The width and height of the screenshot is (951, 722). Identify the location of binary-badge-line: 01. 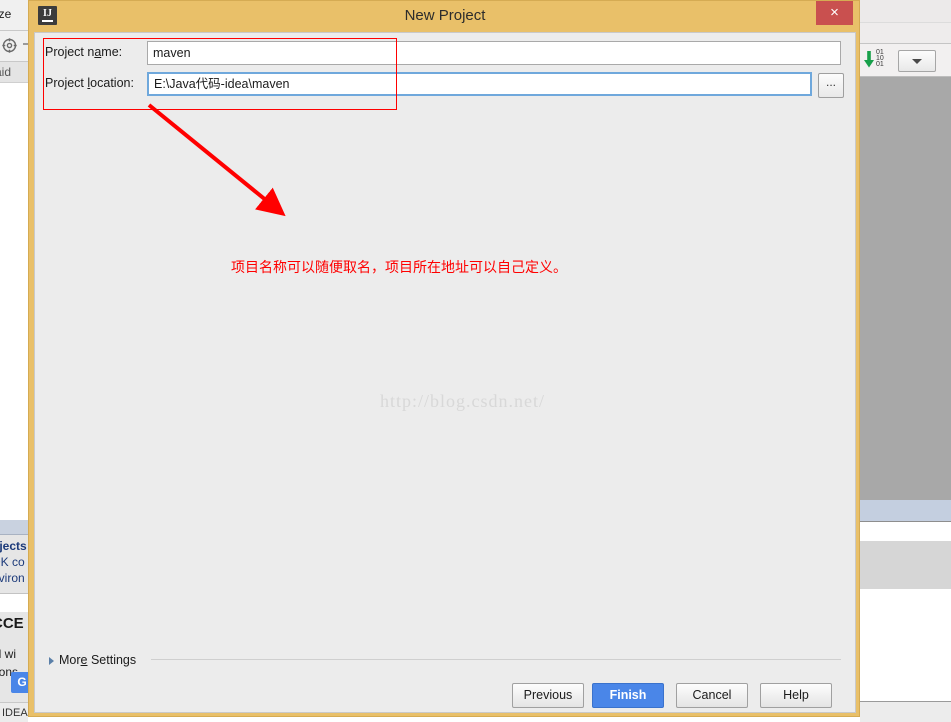
(880, 64).